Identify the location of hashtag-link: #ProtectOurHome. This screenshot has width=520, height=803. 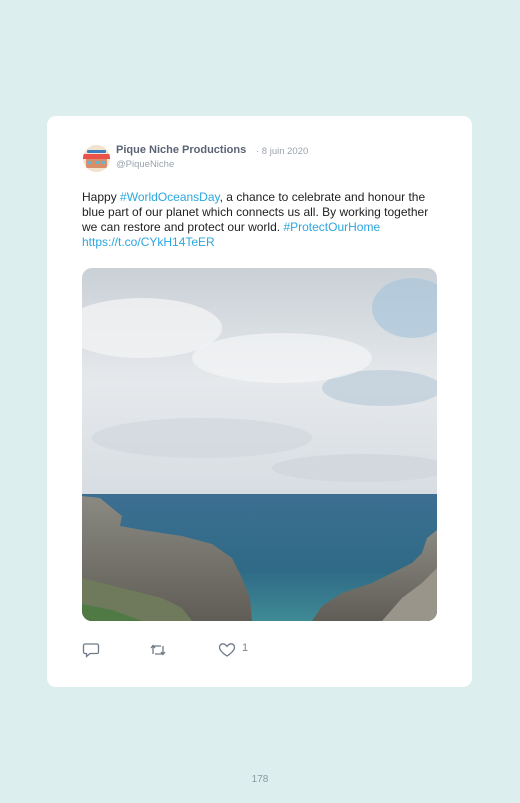
(331, 227).